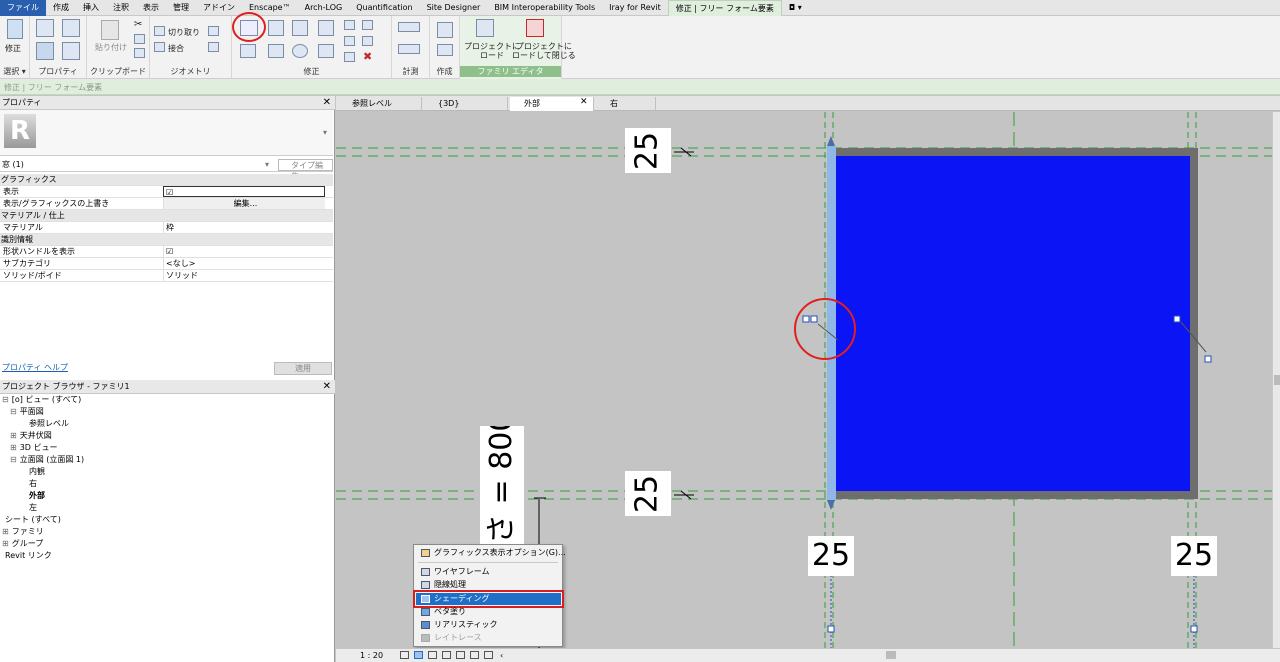  Describe the element at coordinates (349, 25) in the screenshot. I see `split-icon` at that location.